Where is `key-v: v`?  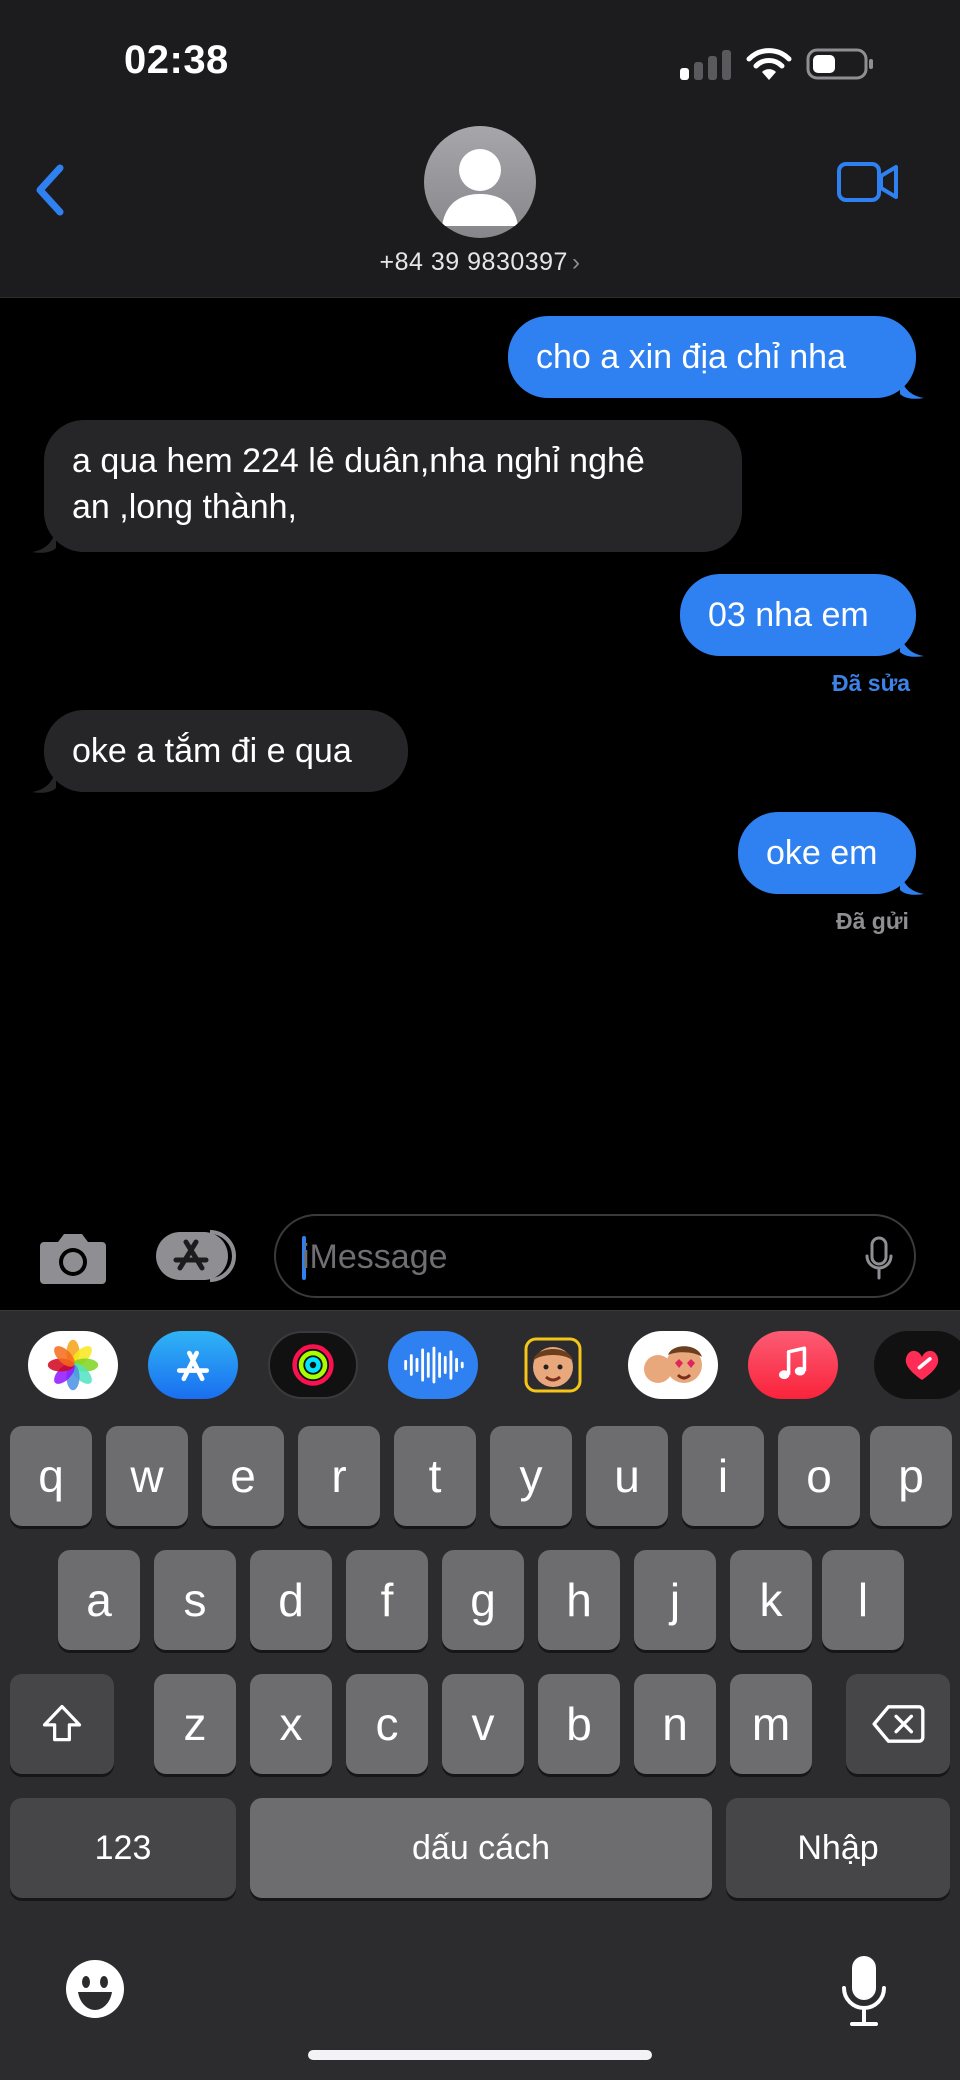
key-v: v is located at coordinates (483, 1724).